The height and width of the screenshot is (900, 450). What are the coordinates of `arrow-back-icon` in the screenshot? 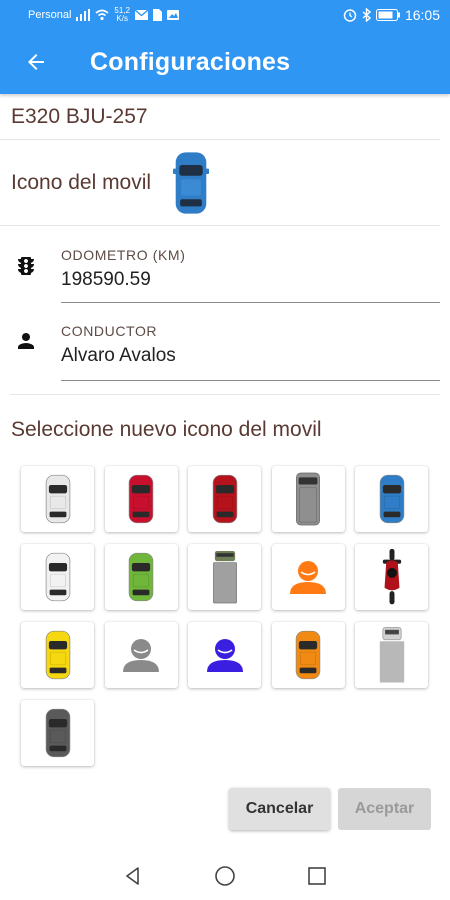 It's located at (36, 62).